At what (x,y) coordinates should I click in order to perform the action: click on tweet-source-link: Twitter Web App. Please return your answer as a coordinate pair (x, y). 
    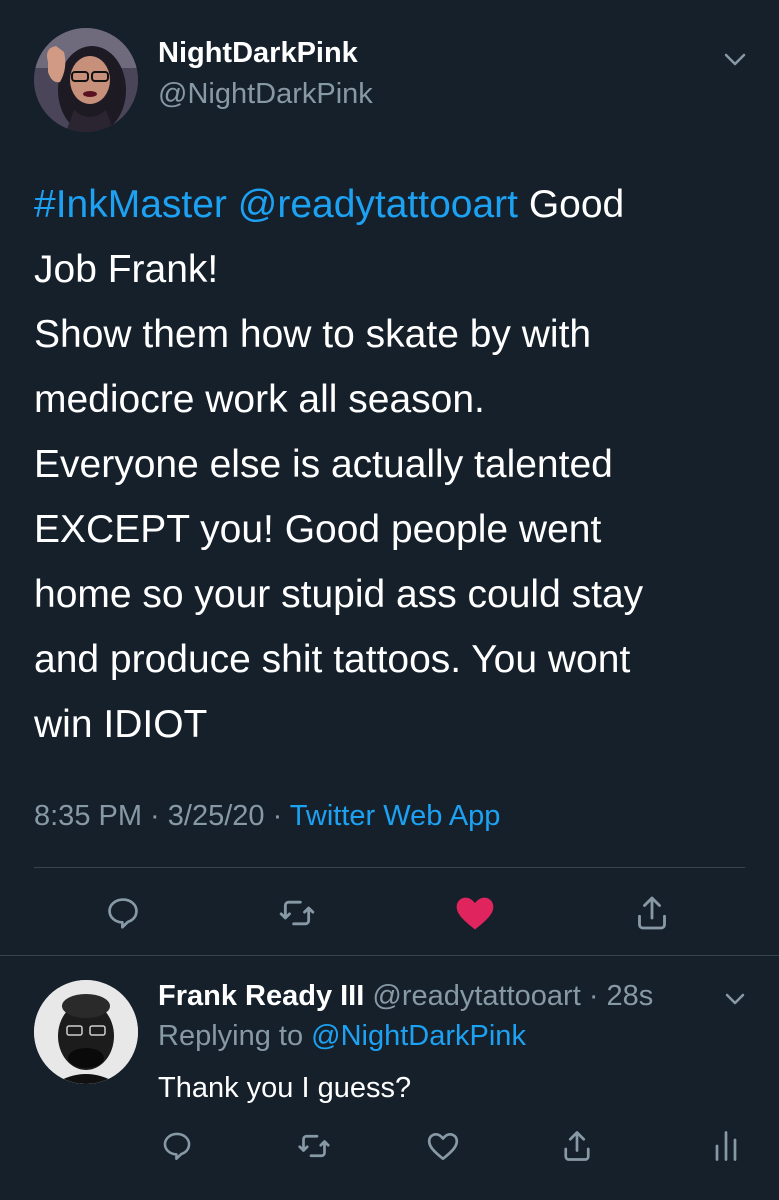
    Looking at the image, I should click on (395, 816).